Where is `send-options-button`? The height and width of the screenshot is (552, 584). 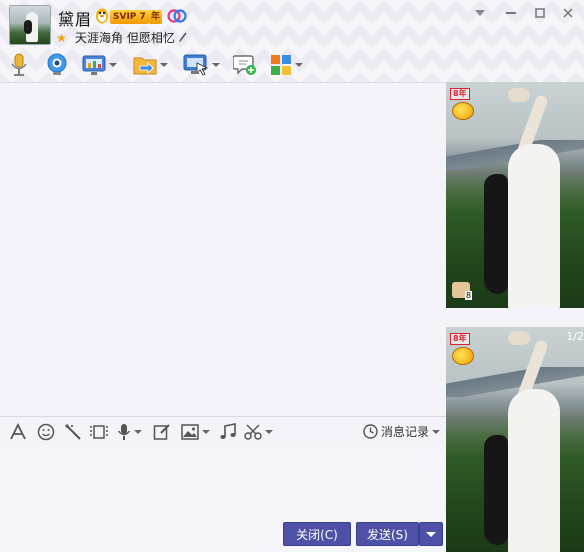 send-options-button is located at coordinates (431, 534).